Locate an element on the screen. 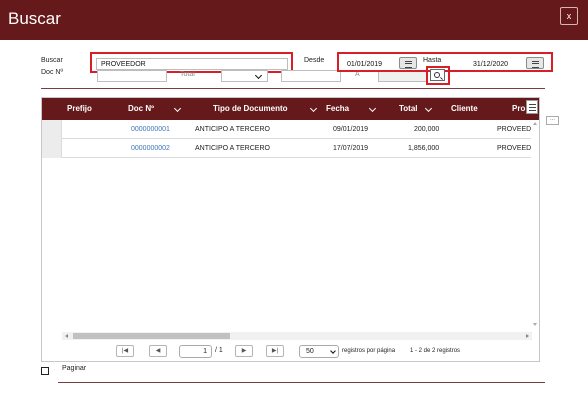 Image resolution: width=588 pixels, height=402 pixels. page-number-input: 1 is located at coordinates (195, 351).